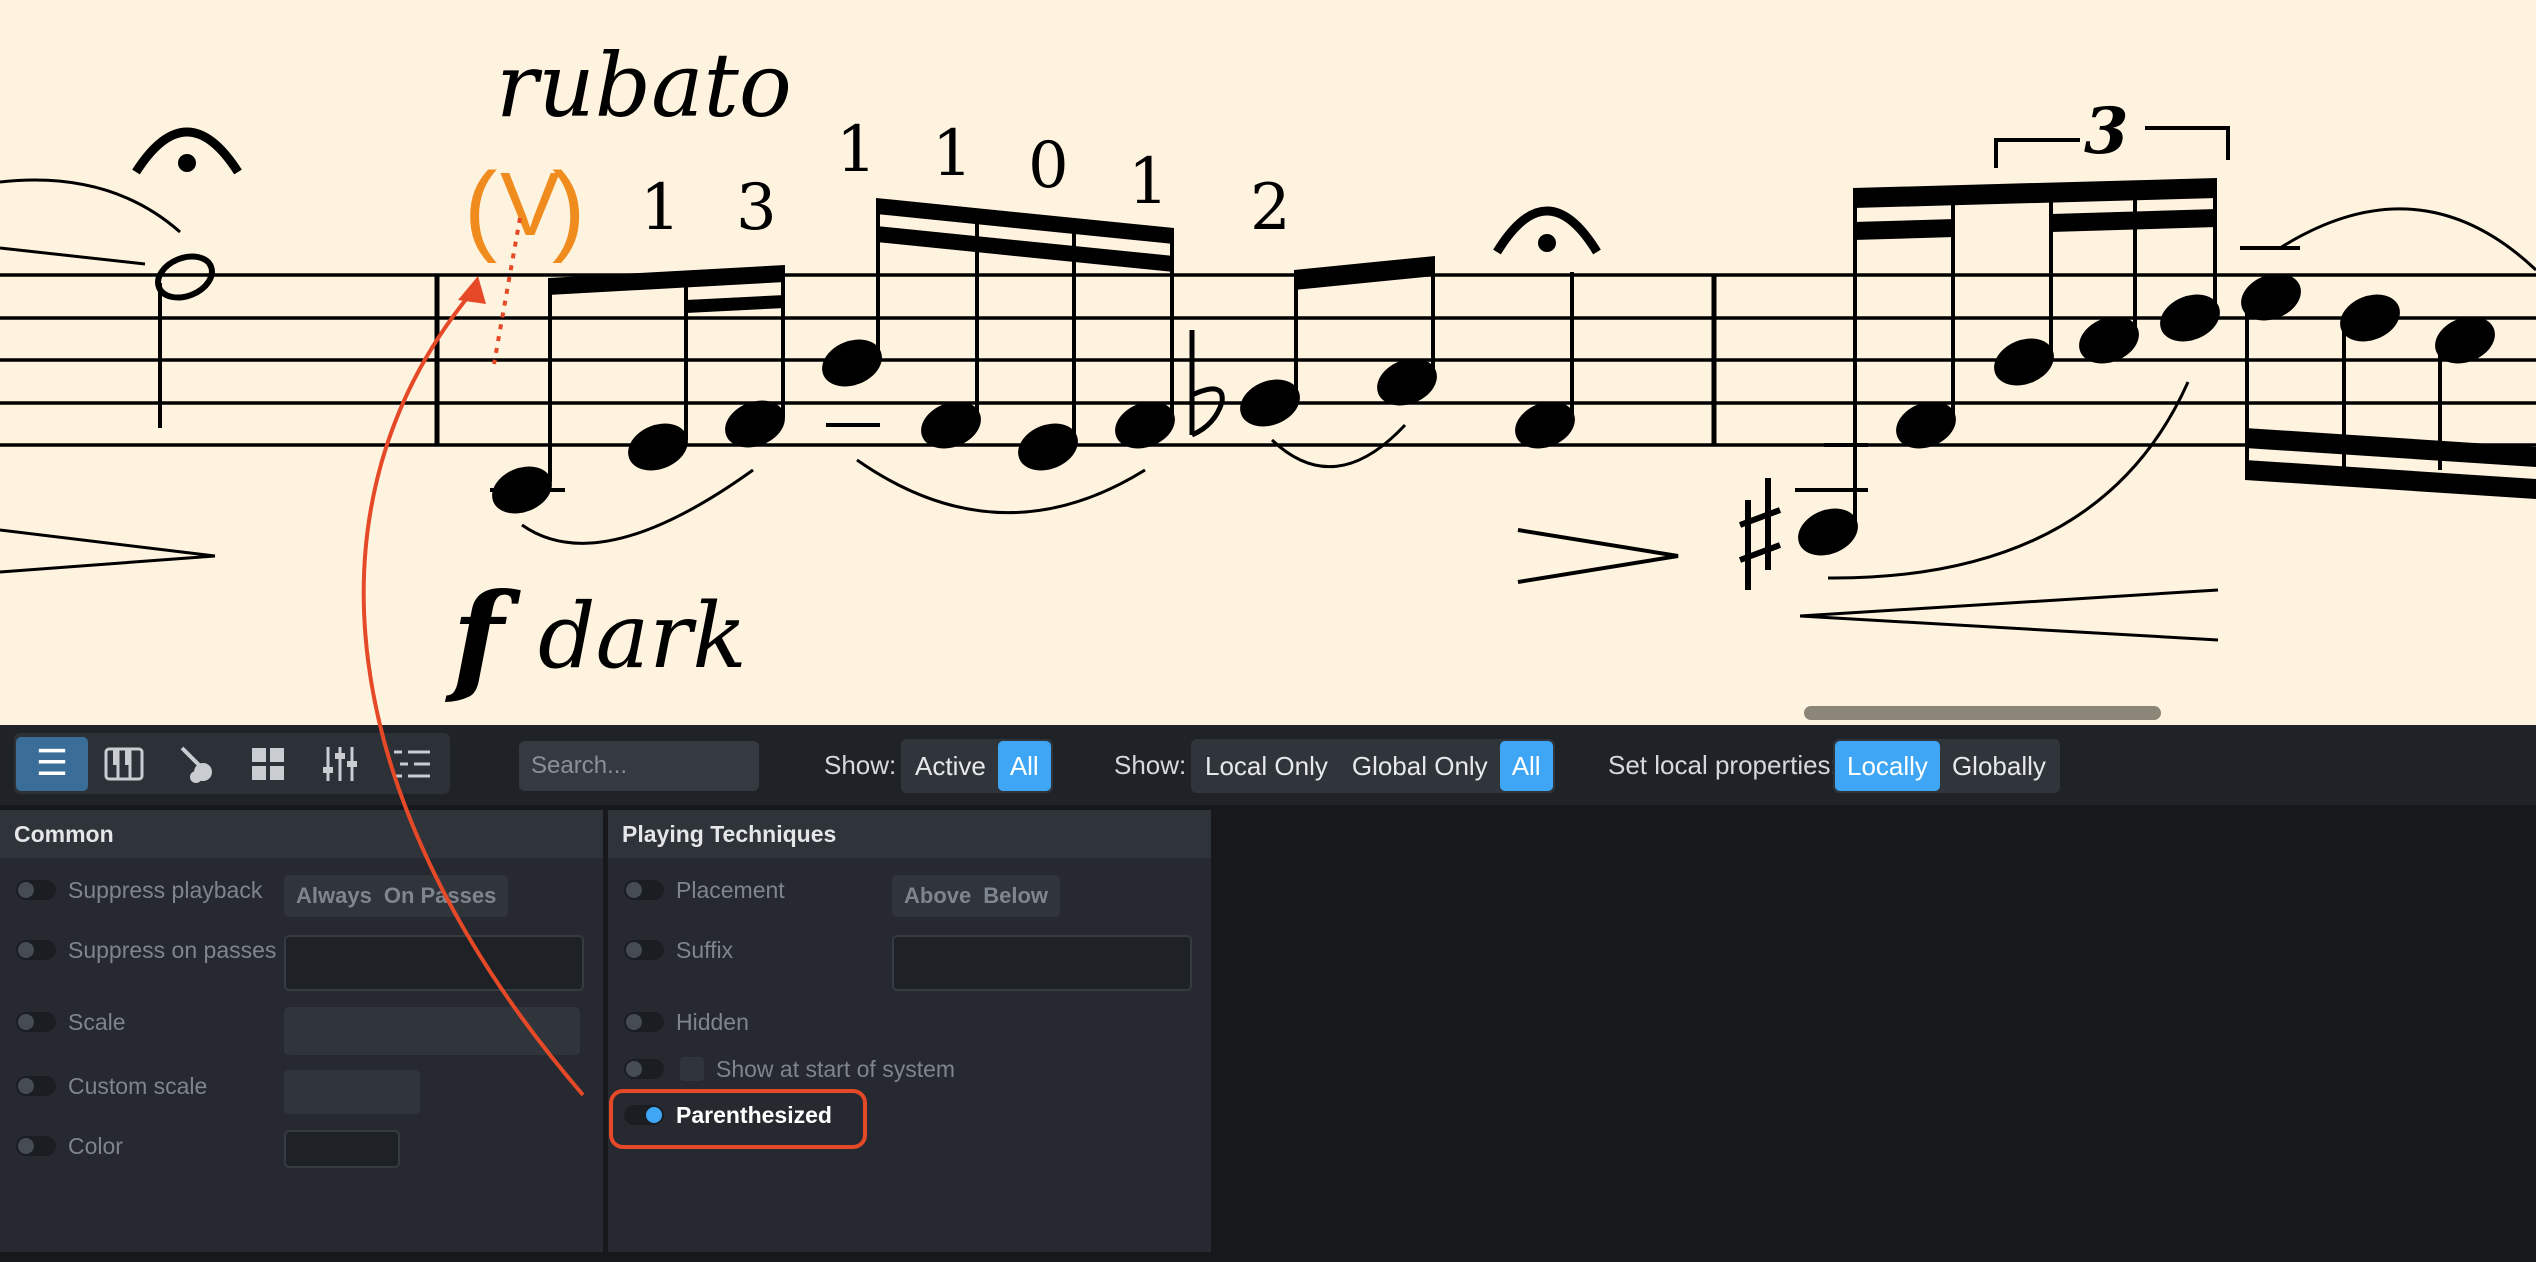  What do you see at coordinates (1150, 765) in the screenshot?
I see `show-scope-label: Show:` at bounding box center [1150, 765].